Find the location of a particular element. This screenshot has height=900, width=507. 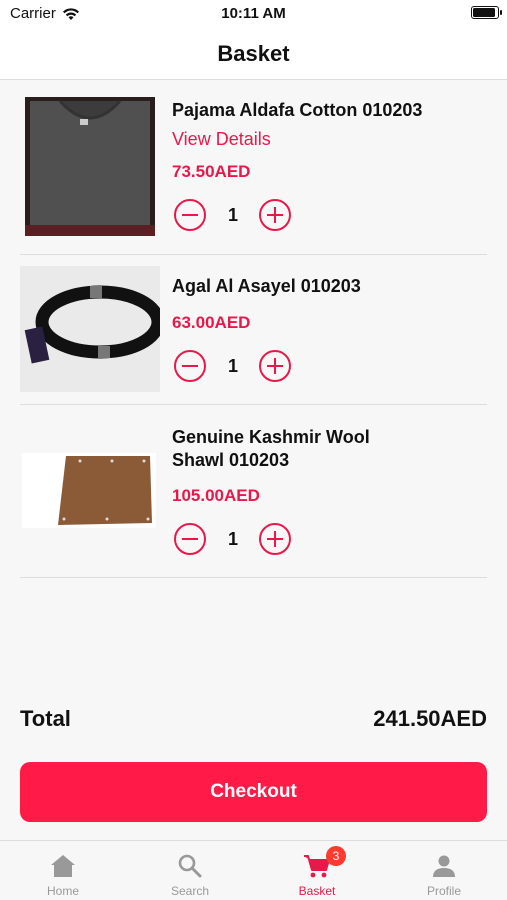

item-name: Pajama Aldafa Cotton 010203 is located at coordinates (297, 110).